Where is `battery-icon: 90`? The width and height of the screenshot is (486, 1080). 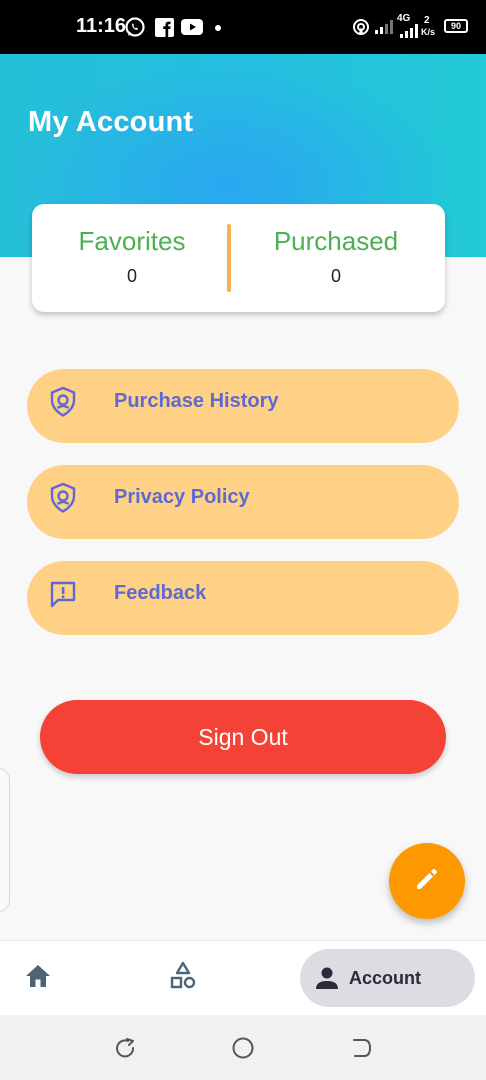 battery-icon: 90 is located at coordinates (456, 26).